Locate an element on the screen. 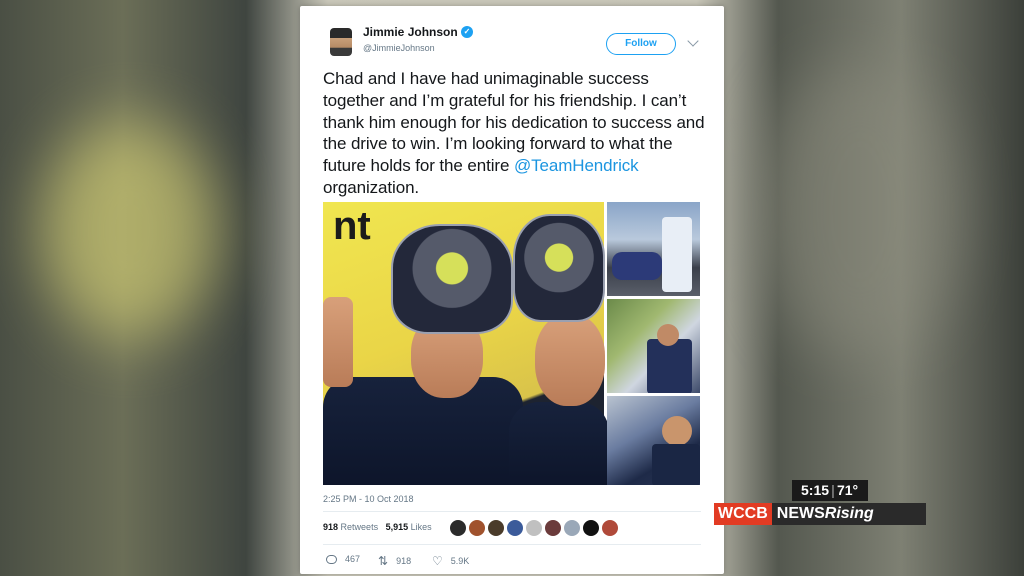 This screenshot has width=1024, height=576. retweet-icon: ⇅ is located at coordinates (383, 561).